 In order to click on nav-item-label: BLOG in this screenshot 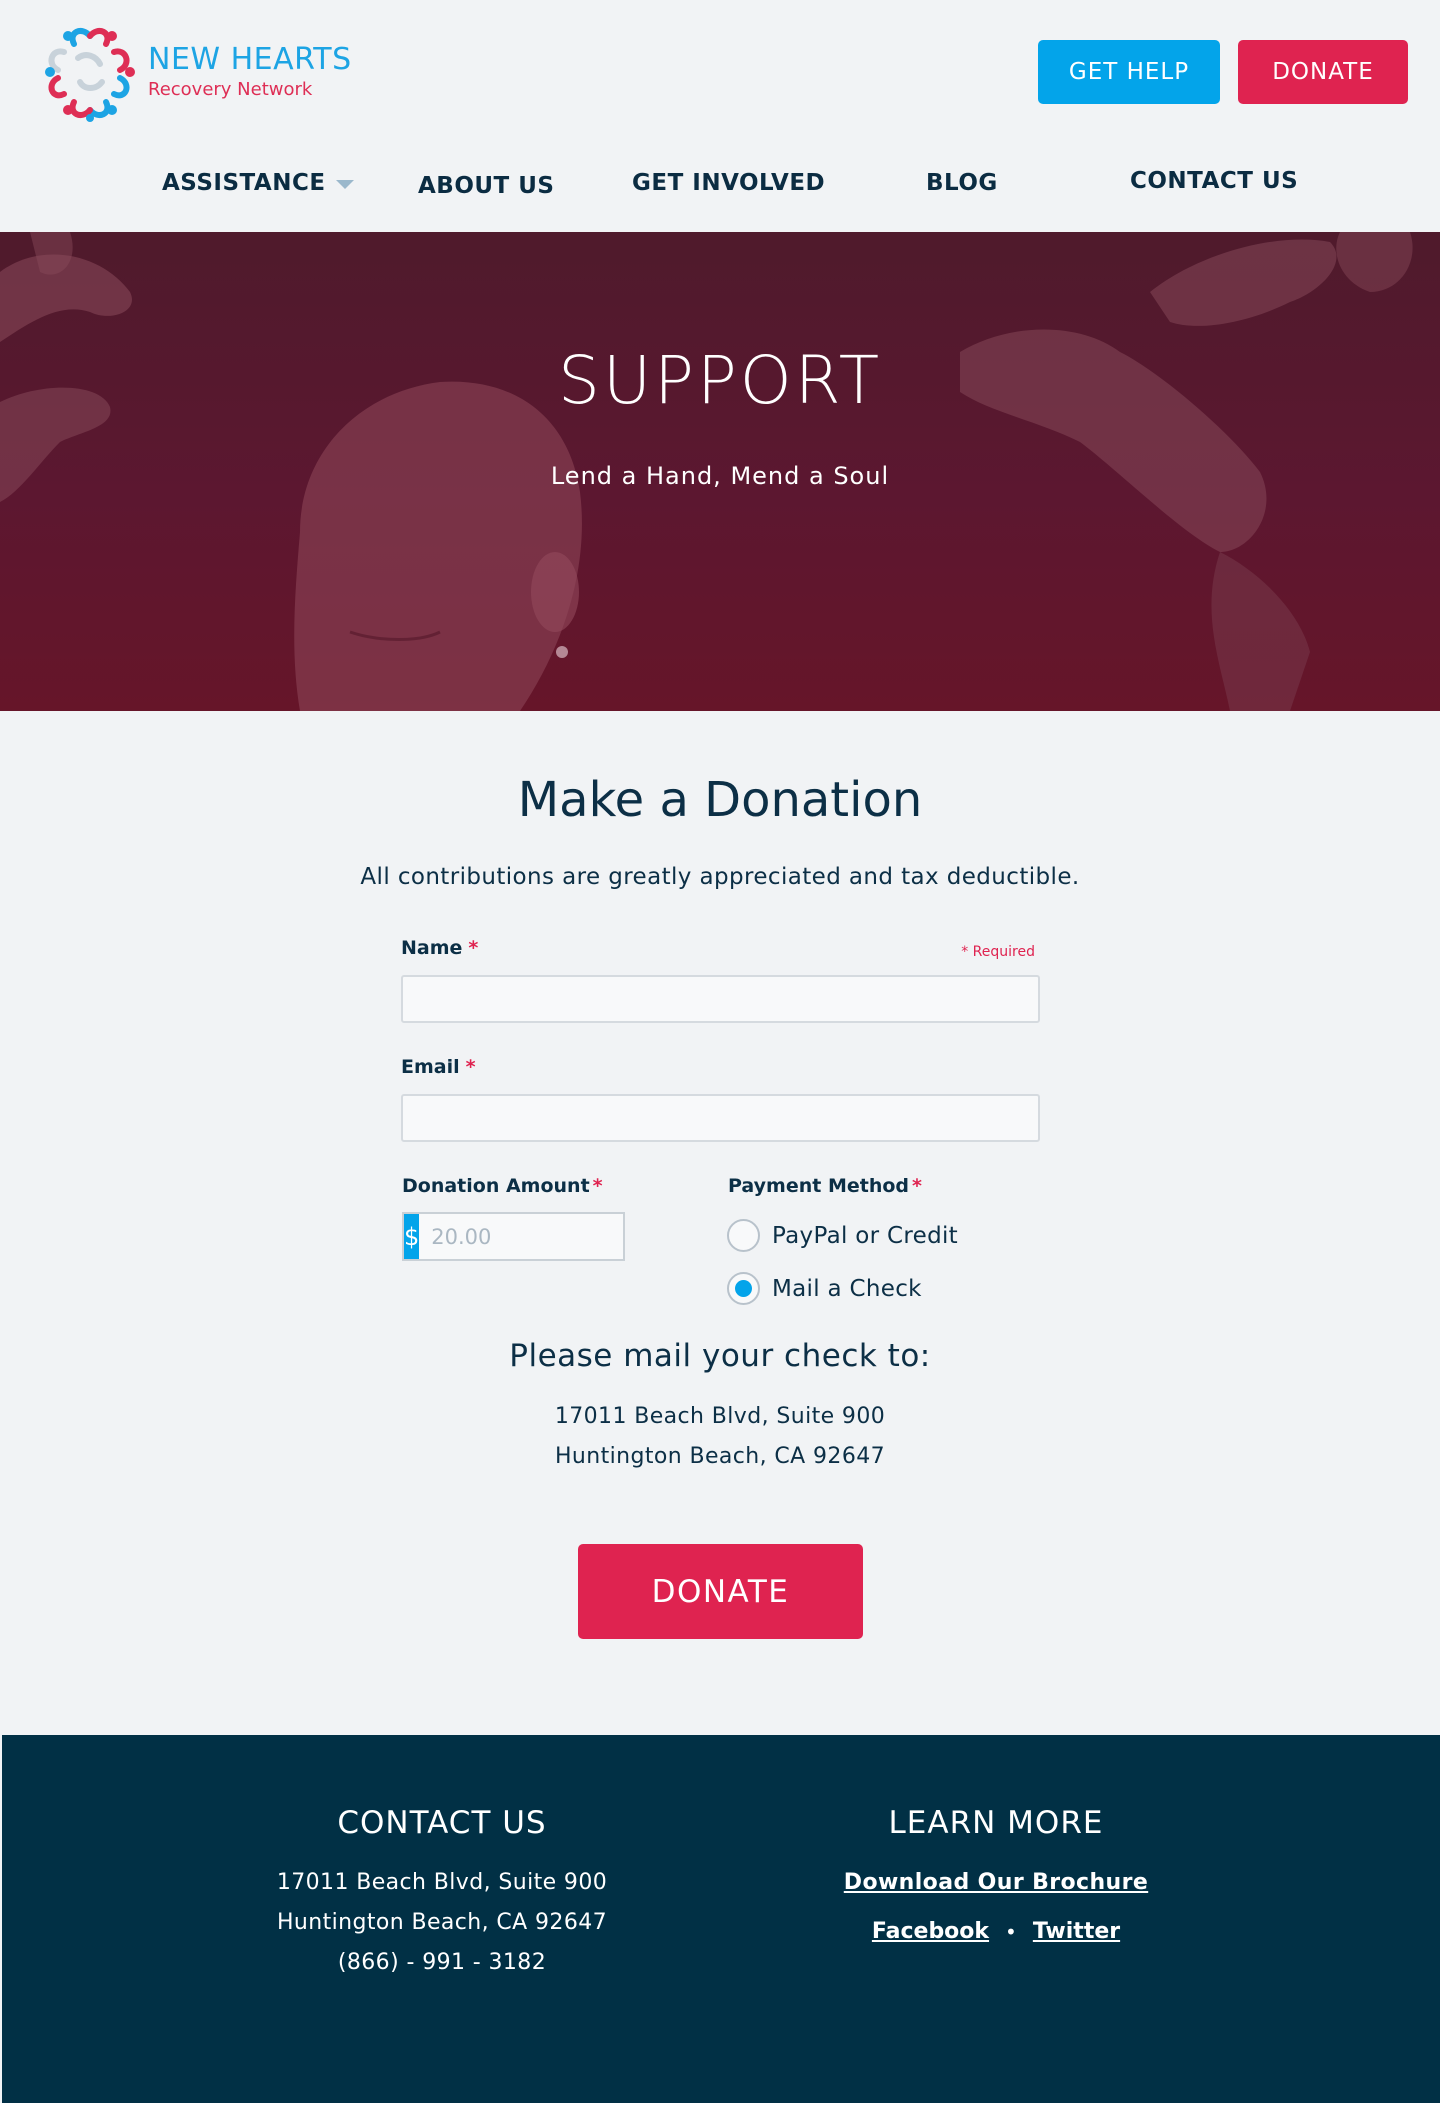, I will do `click(962, 183)`.